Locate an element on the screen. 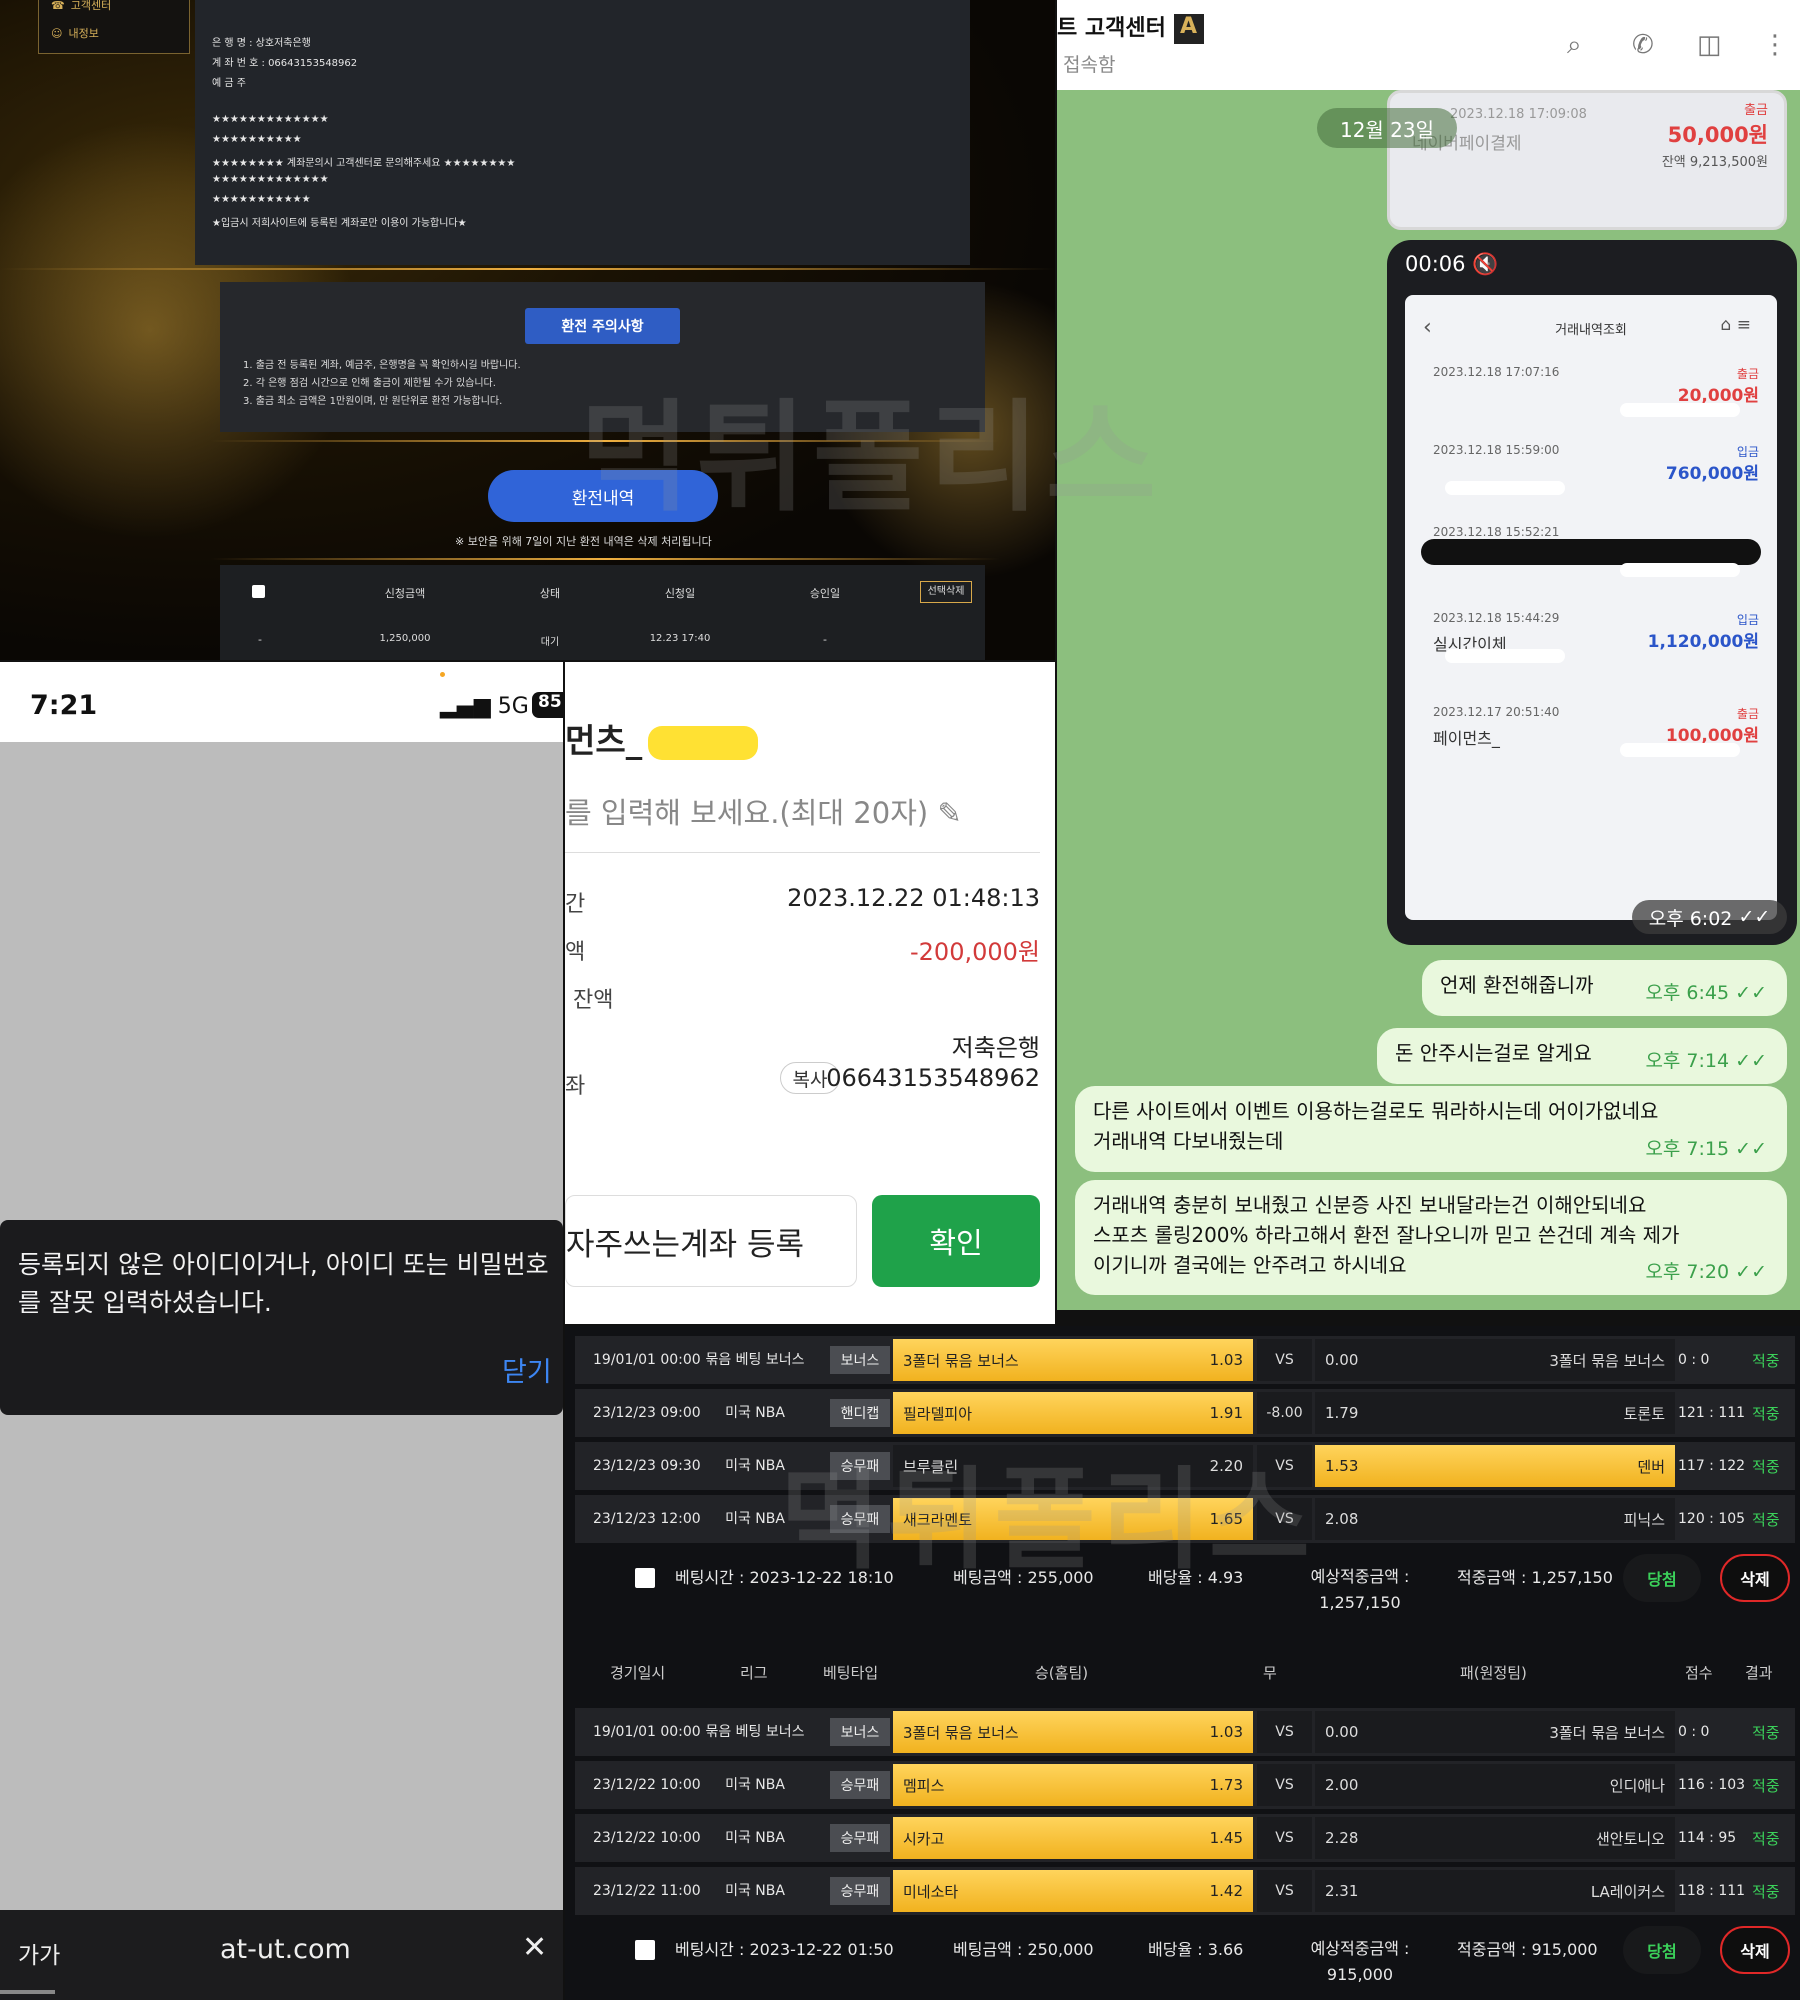 This screenshot has height=2000, width=1800. date-pill: 12월 23일 is located at coordinates (1387, 128).